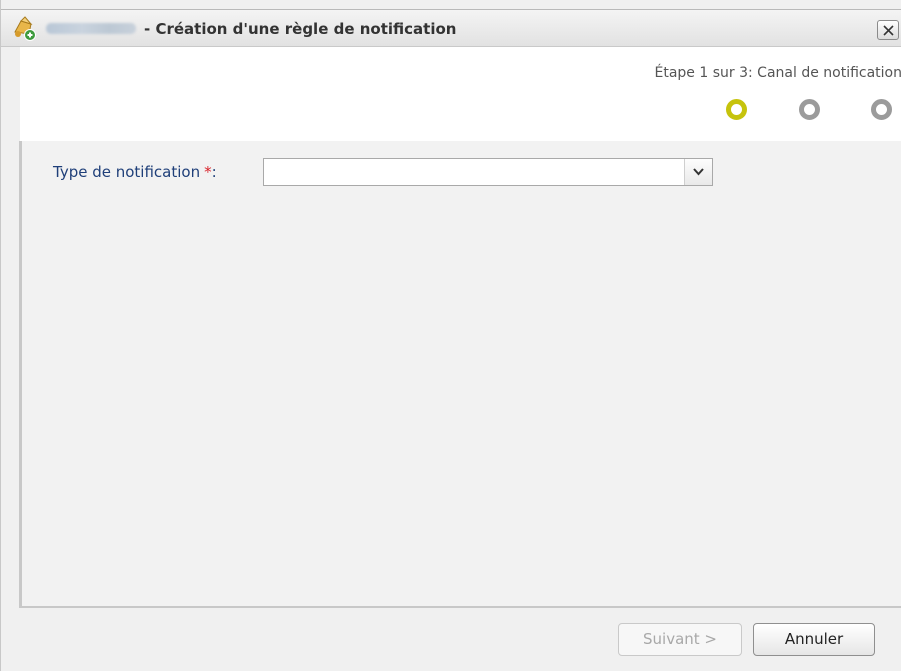  What do you see at coordinates (460, 94) in the screenshot?
I see `wizard-header: Étape 1 sur 3: Canal de notification` at bounding box center [460, 94].